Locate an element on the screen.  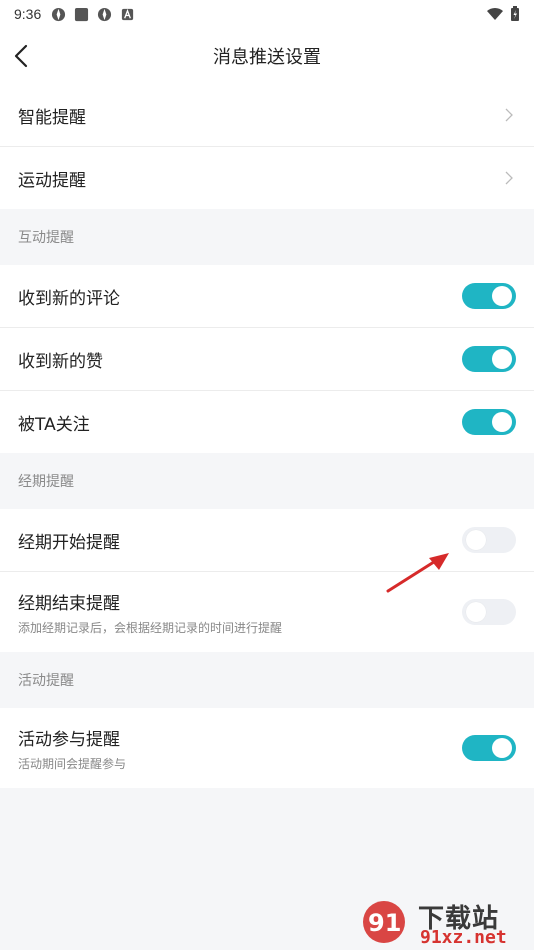
period-end-toggle is located at coordinates (489, 612).